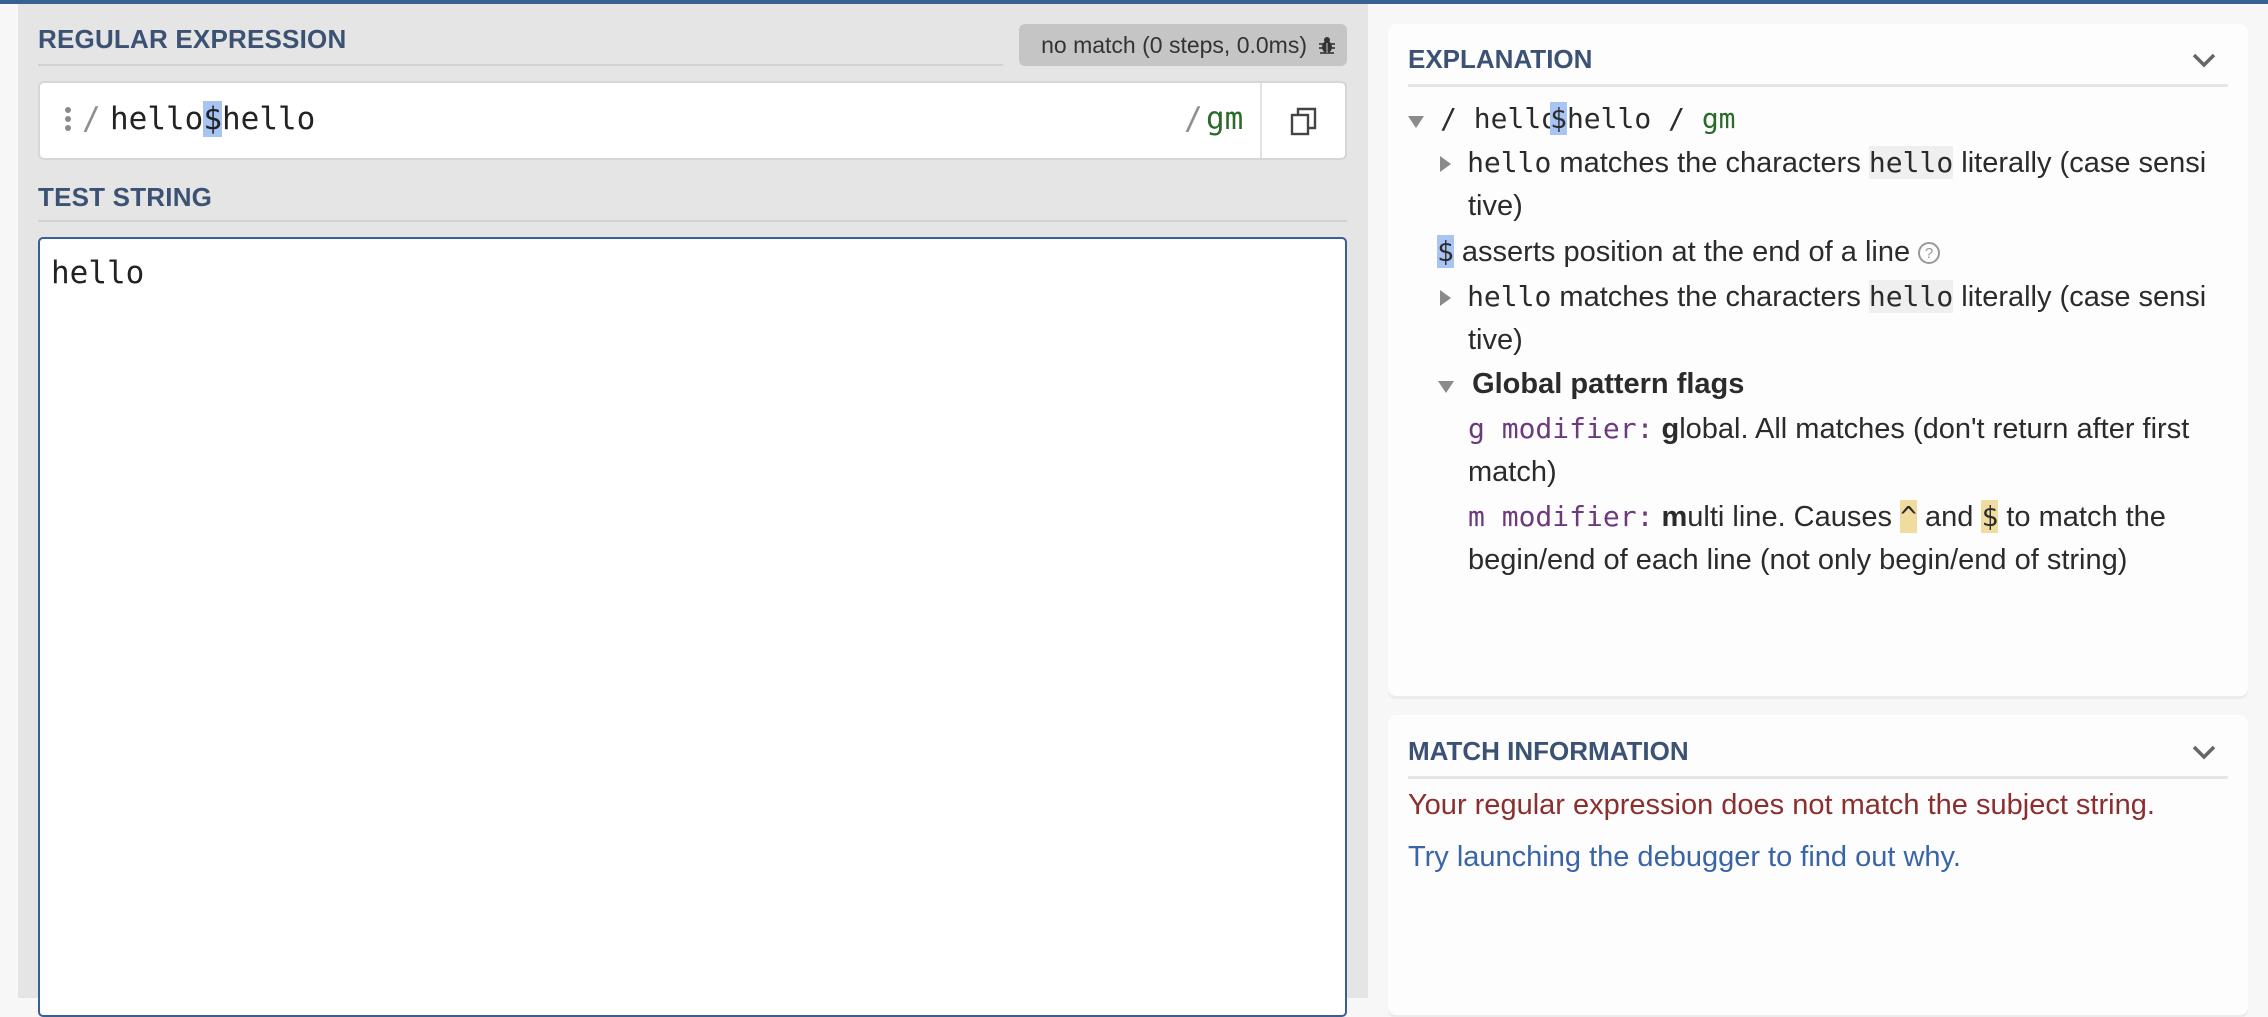 This screenshot has width=2268, height=1017. I want to click on help-icon: ?, so click(1929, 253).